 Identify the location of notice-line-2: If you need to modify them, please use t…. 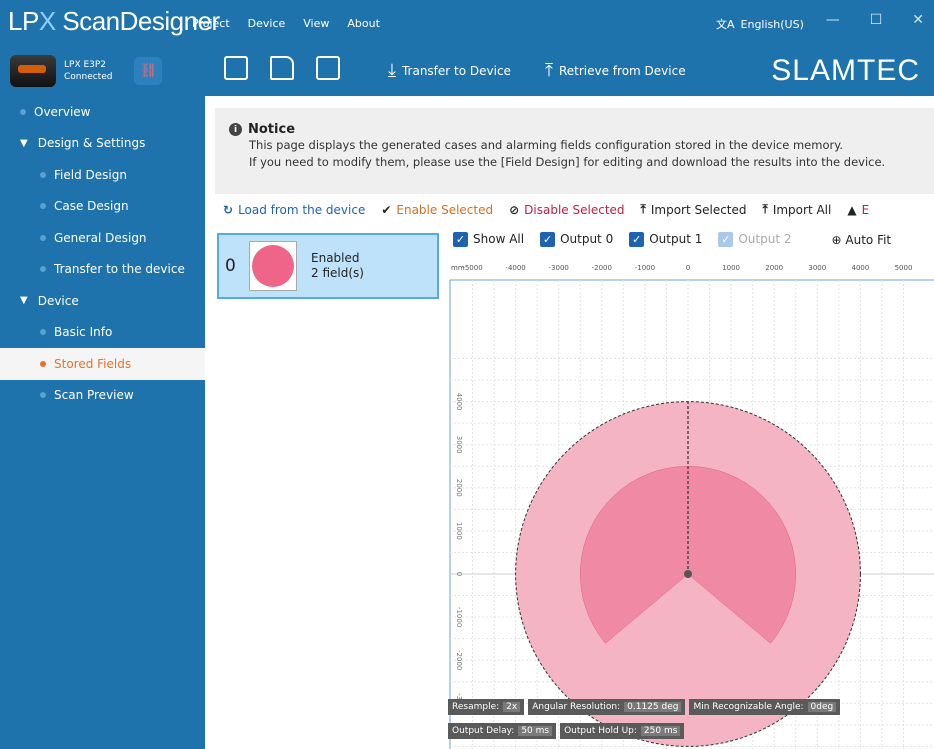
(567, 162).